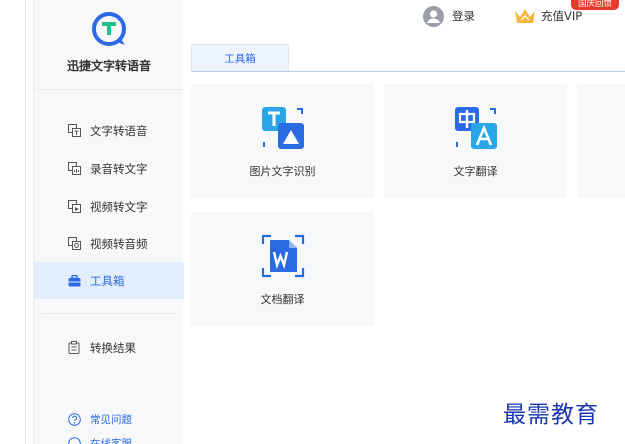 This screenshot has width=625, height=444. What do you see at coordinates (74, 440) in the screenshot?
I see `chat-icon` at bounding box center [74, 440].